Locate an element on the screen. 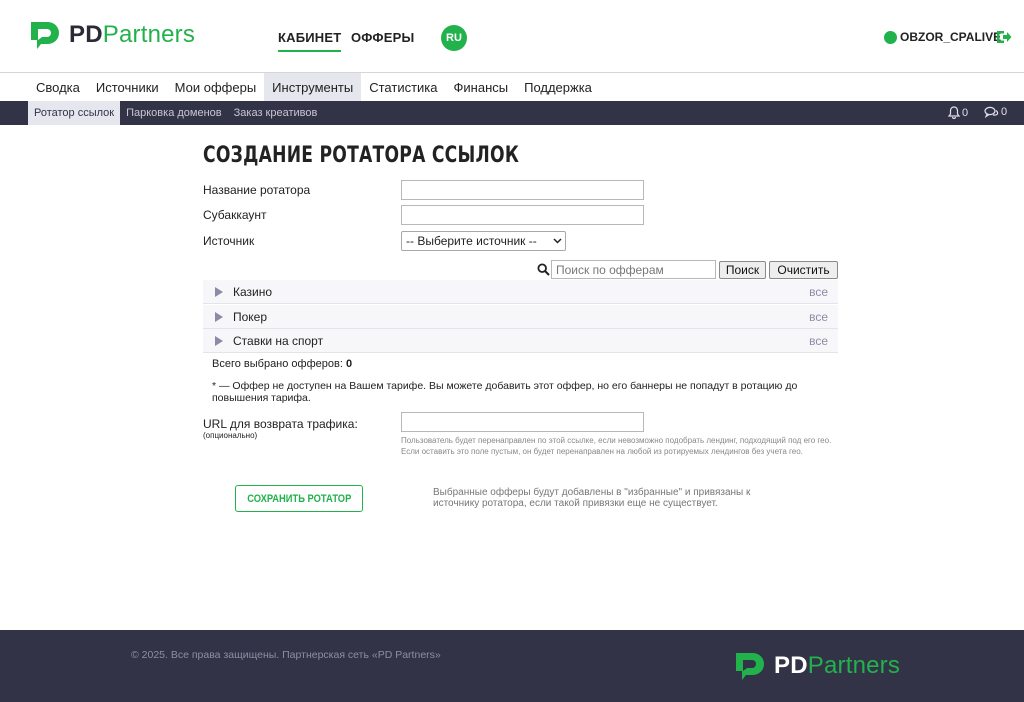  footer-logo: PDPartners is located at coordinates (816, 666).